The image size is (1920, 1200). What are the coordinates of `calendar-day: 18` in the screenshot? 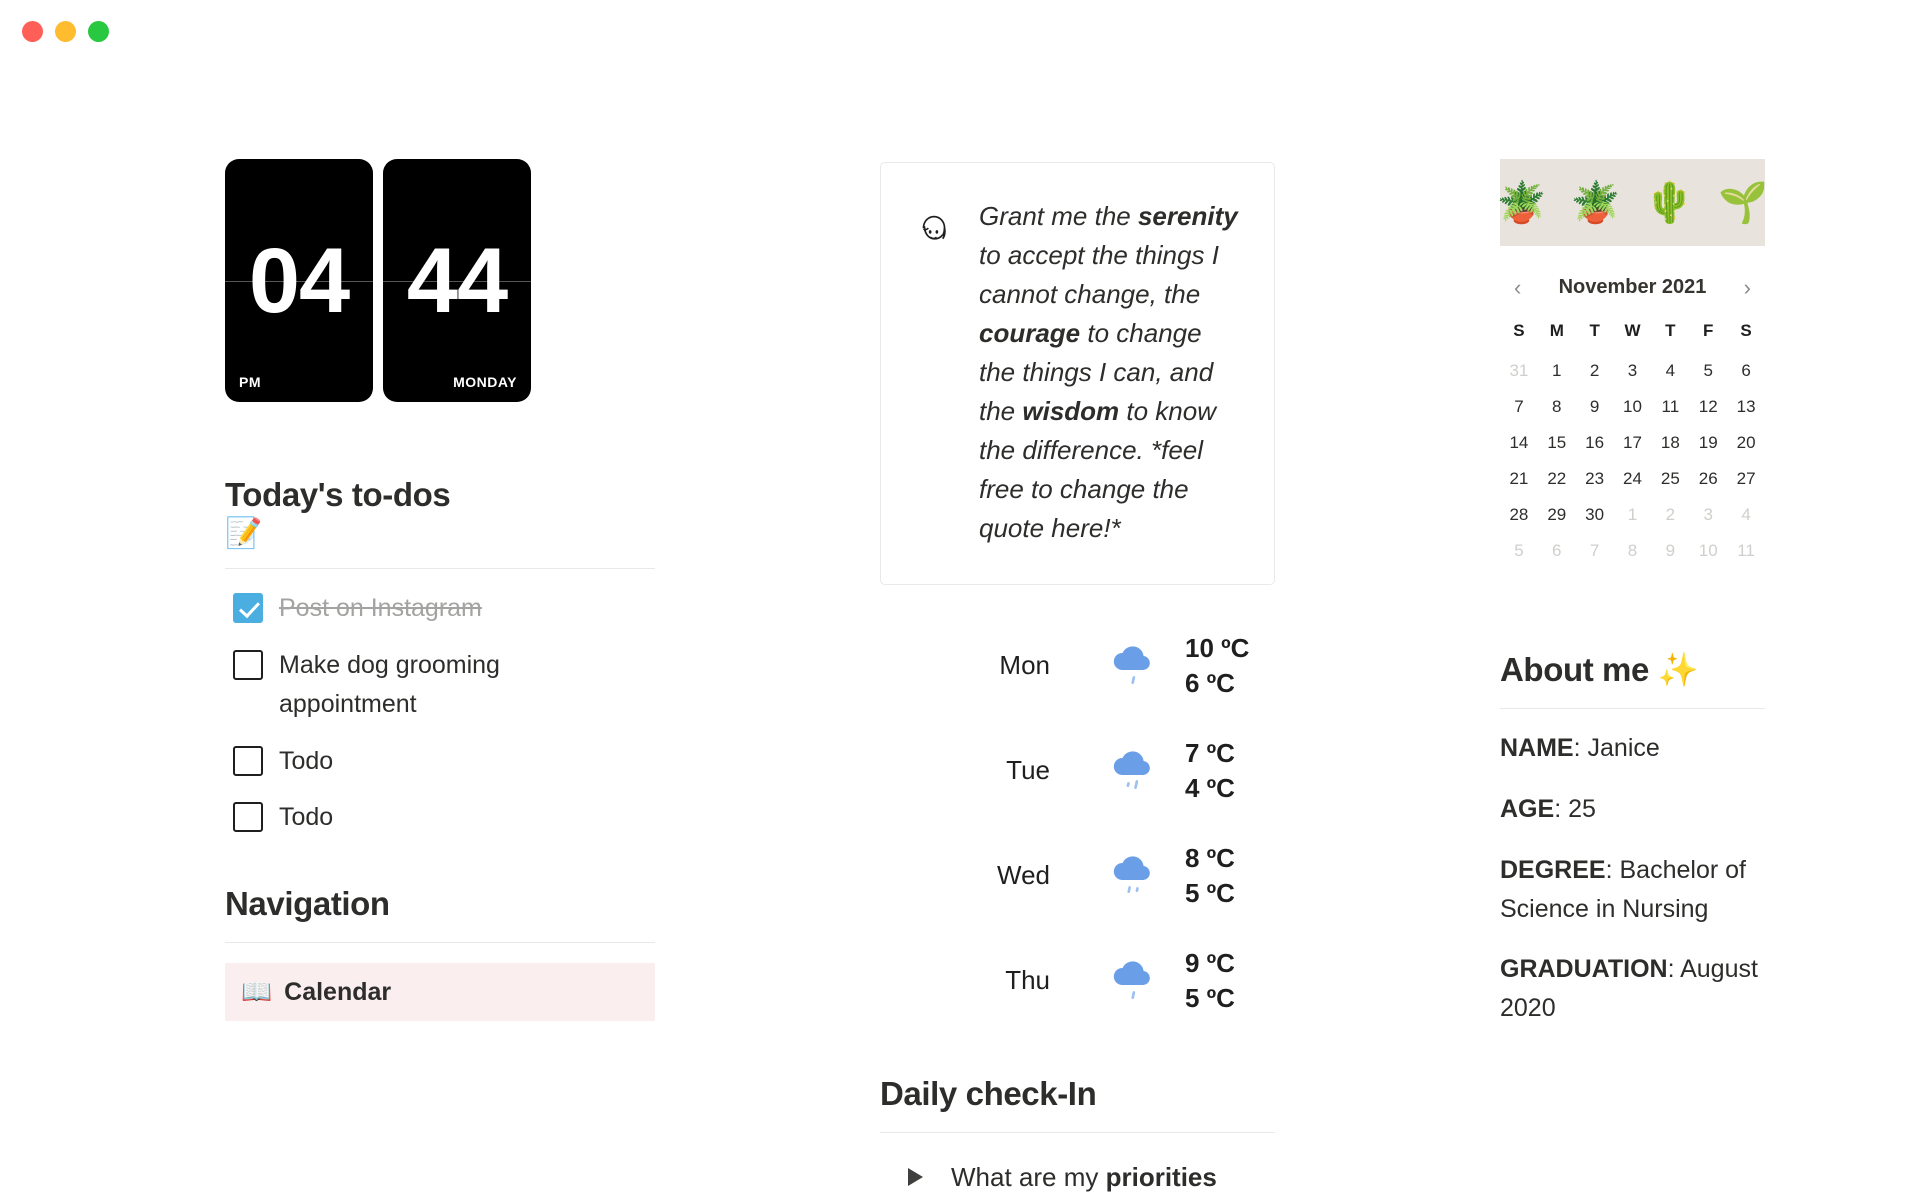 It's located at (1670, 443).